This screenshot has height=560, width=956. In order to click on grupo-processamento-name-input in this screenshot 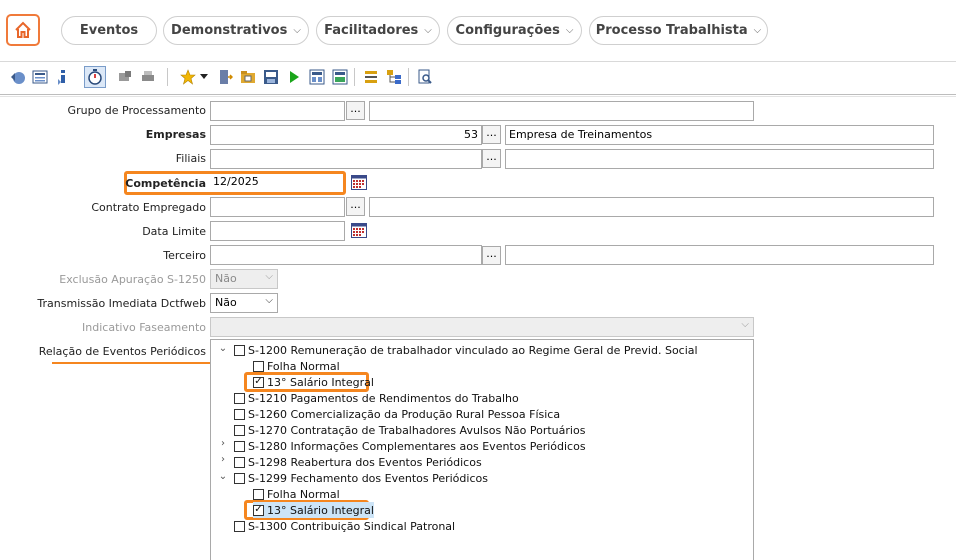, I will do `click(561, 111)`.